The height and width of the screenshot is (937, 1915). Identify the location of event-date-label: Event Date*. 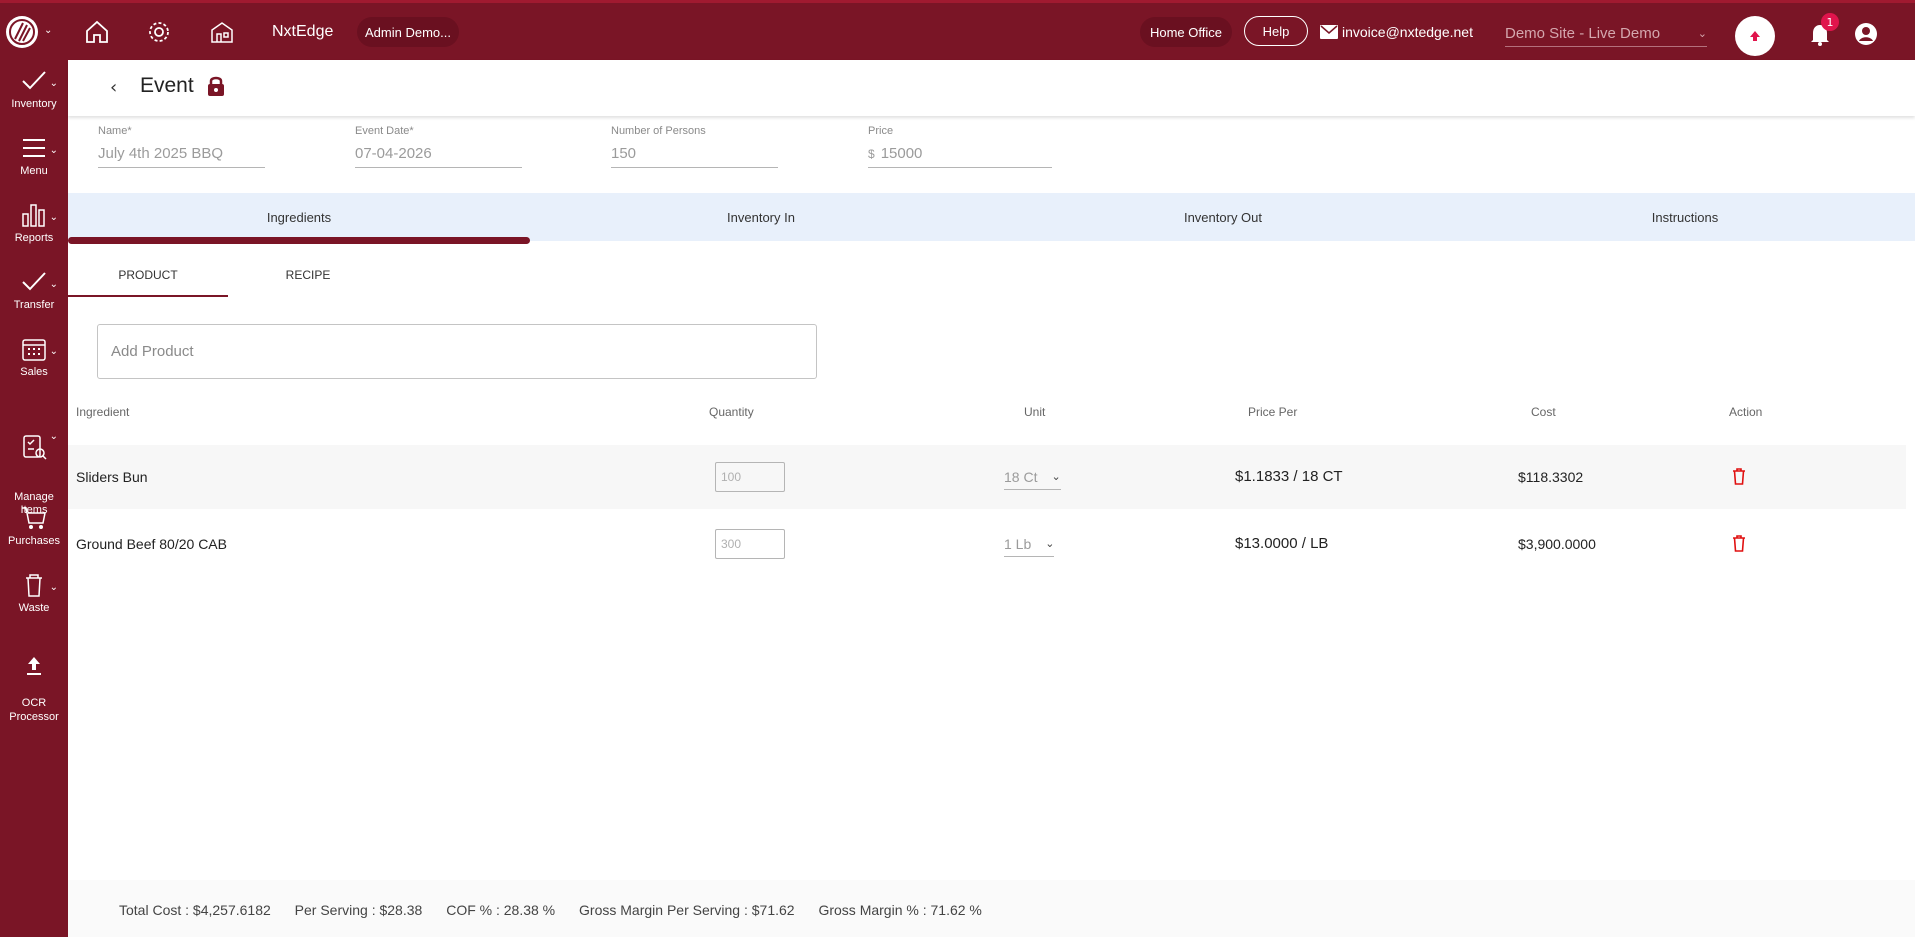
(384, 131).